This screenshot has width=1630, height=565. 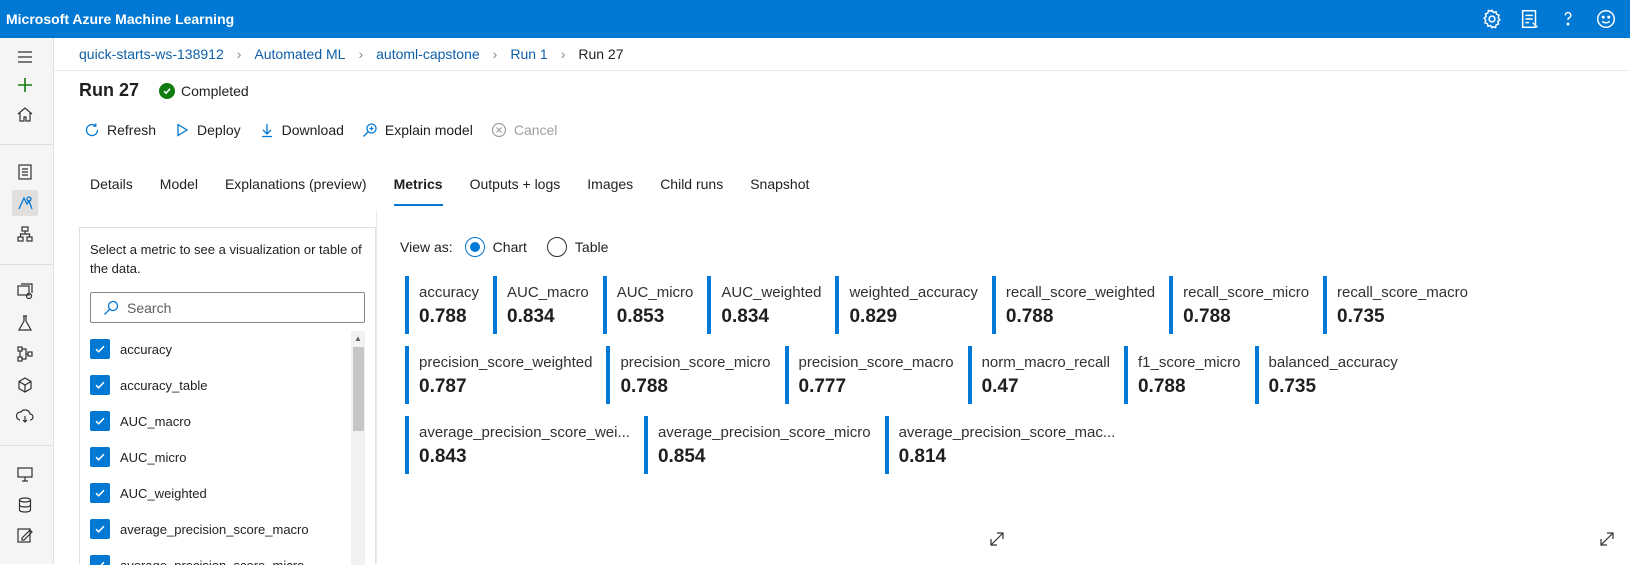 What do you see at coordinates (417, 130) in the screenshot?
I see `explain-model-button: Explain model` at bounding box center [417, 130].